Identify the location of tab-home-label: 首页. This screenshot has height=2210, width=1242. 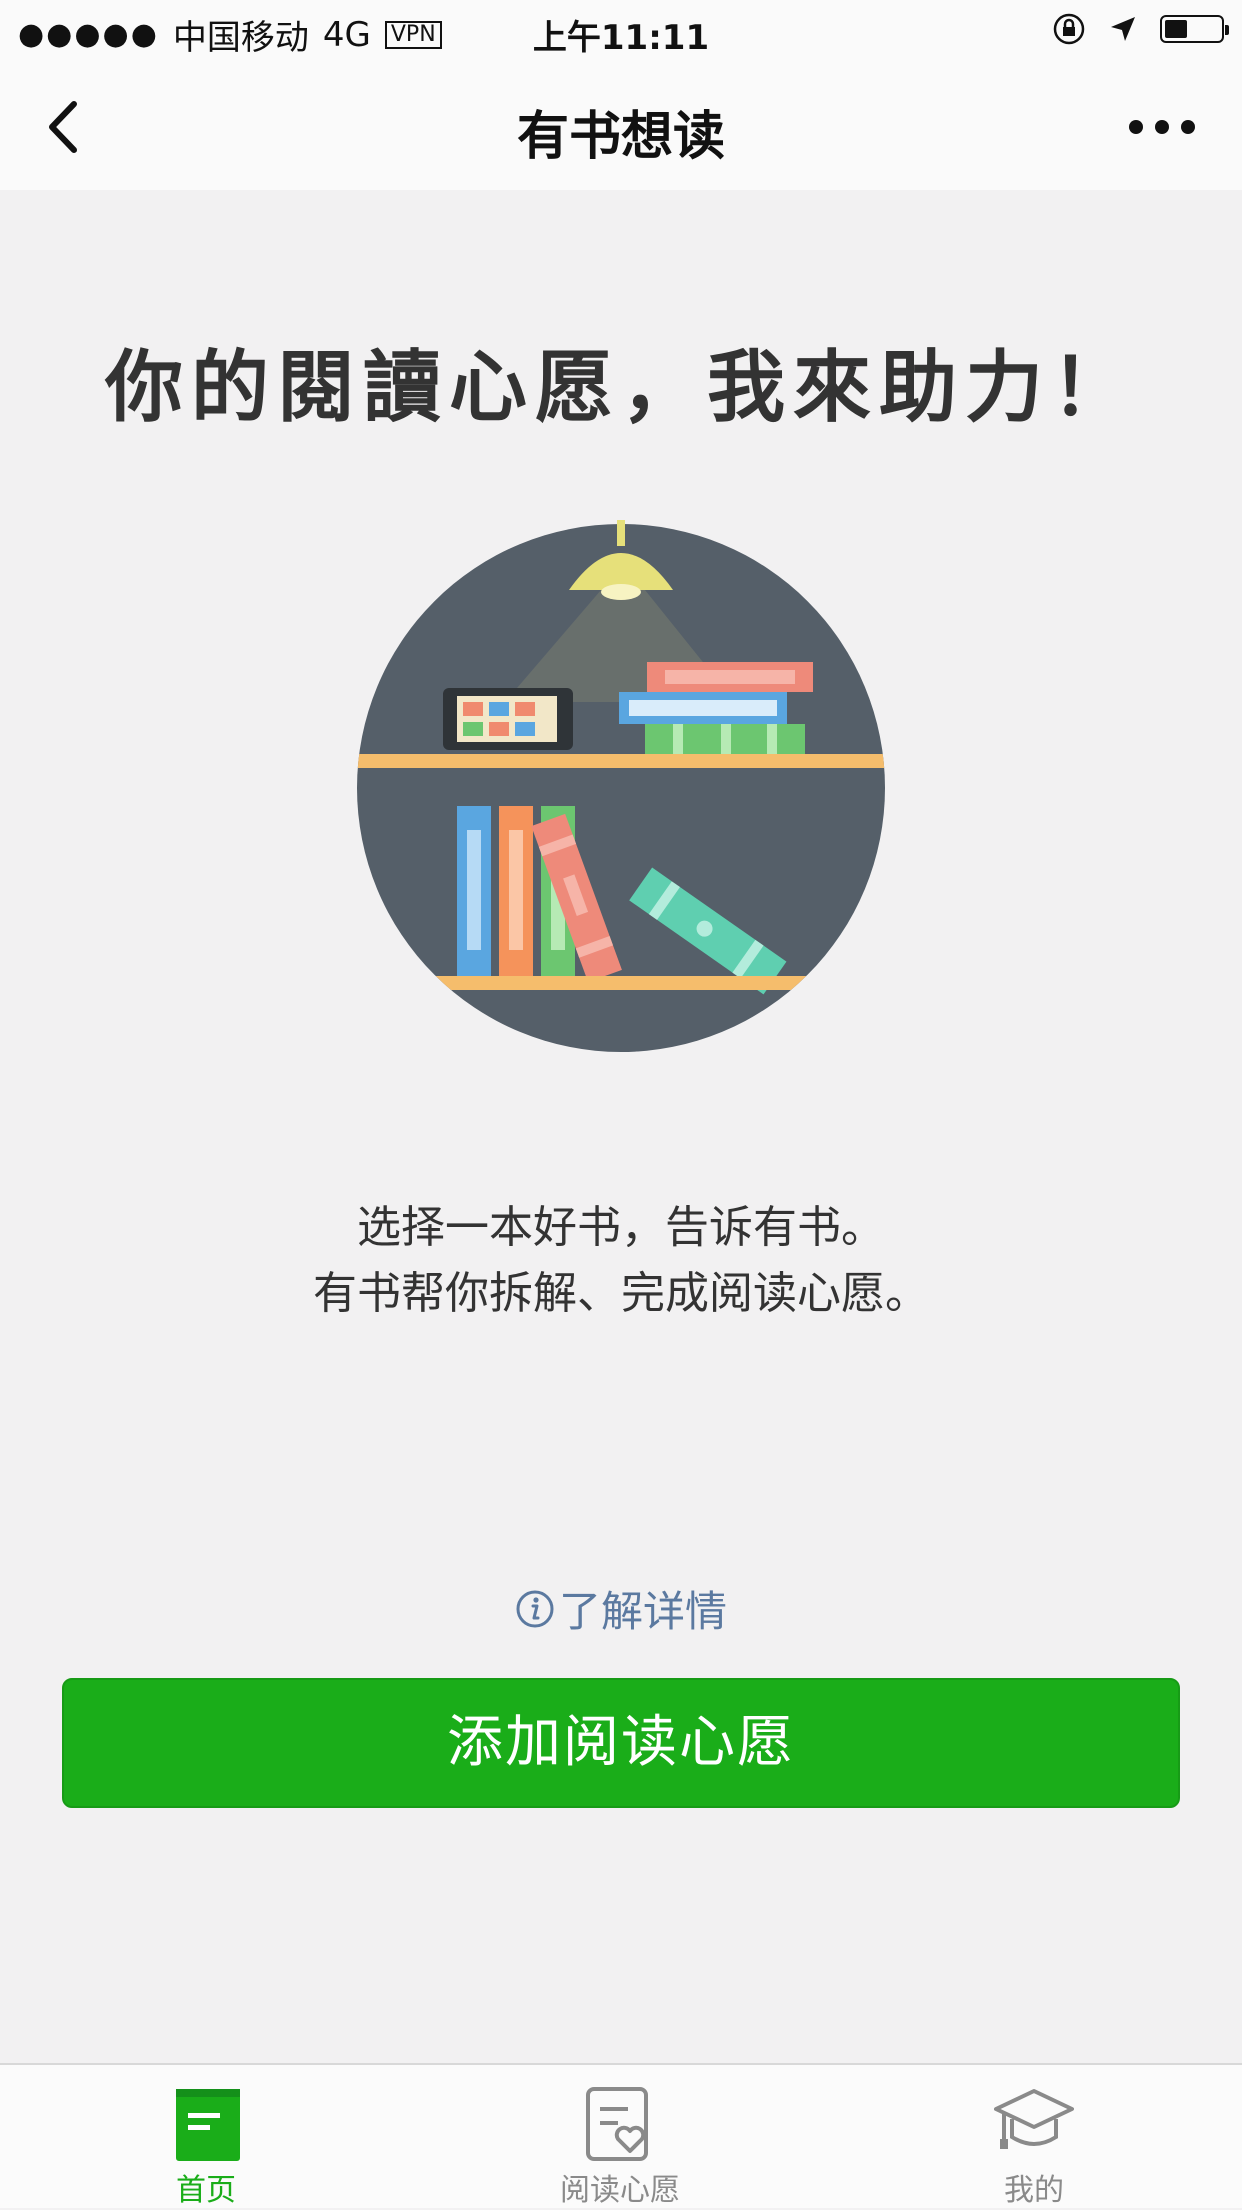
(206, 2190).